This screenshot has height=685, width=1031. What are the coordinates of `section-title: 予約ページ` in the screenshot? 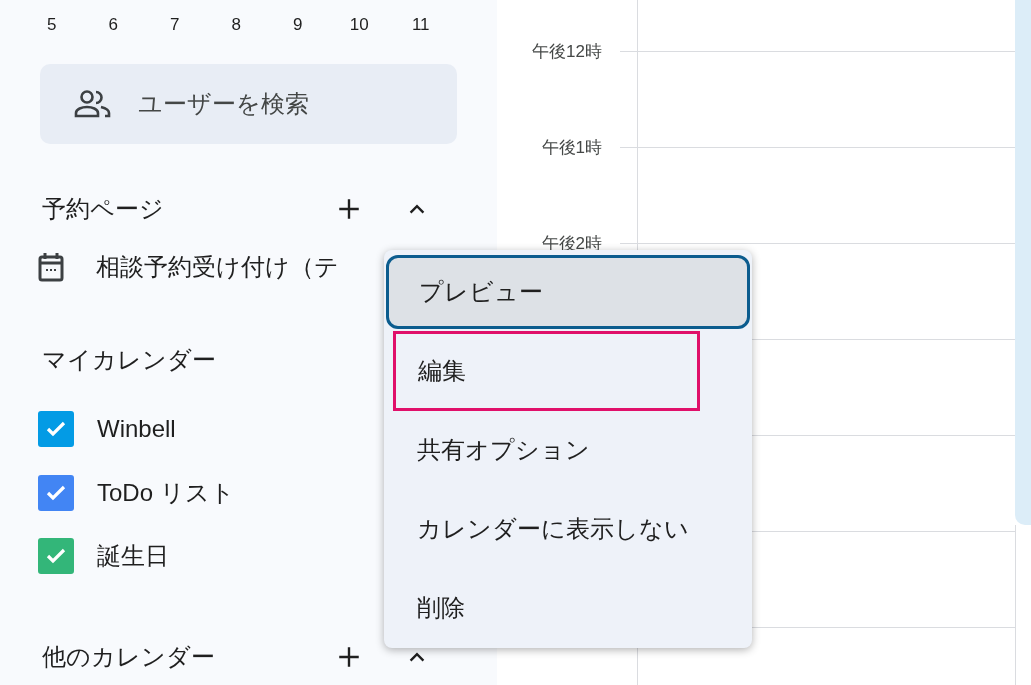 It's located at (103, 209).